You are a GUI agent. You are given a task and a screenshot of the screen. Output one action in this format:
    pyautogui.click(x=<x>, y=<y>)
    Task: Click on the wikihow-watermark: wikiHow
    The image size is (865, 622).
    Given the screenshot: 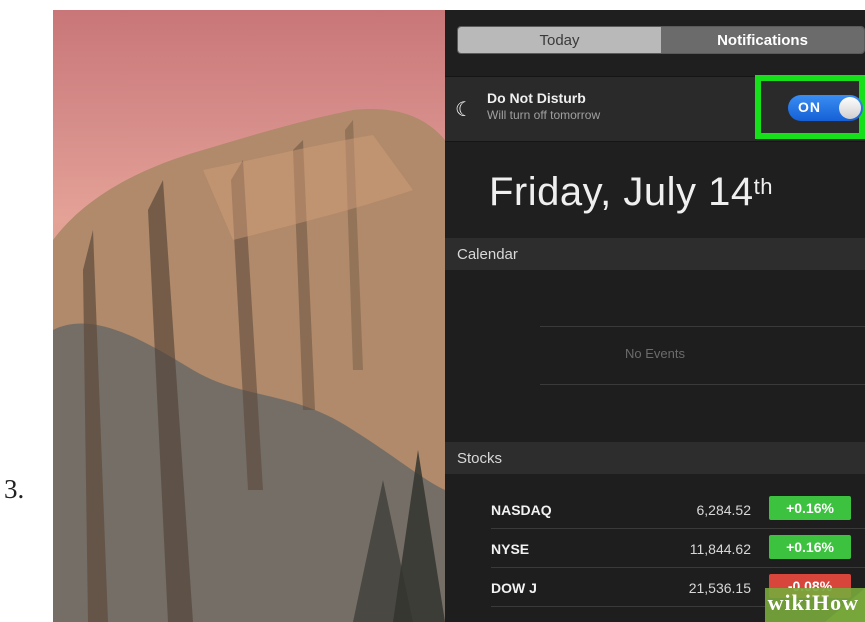 What is the action you would take?
    pyautogui.click(x=795, y=605)
    